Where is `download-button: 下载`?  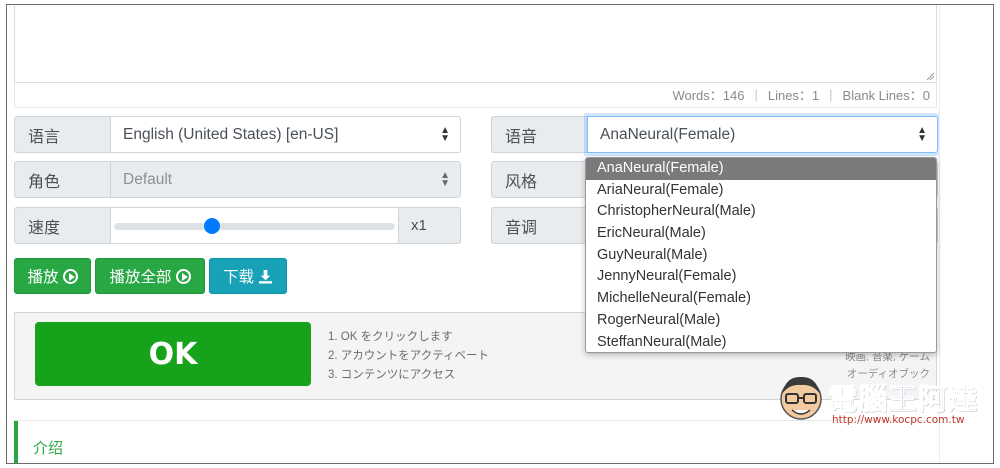 download-button: 下载 is located at coordinates (248, 276).